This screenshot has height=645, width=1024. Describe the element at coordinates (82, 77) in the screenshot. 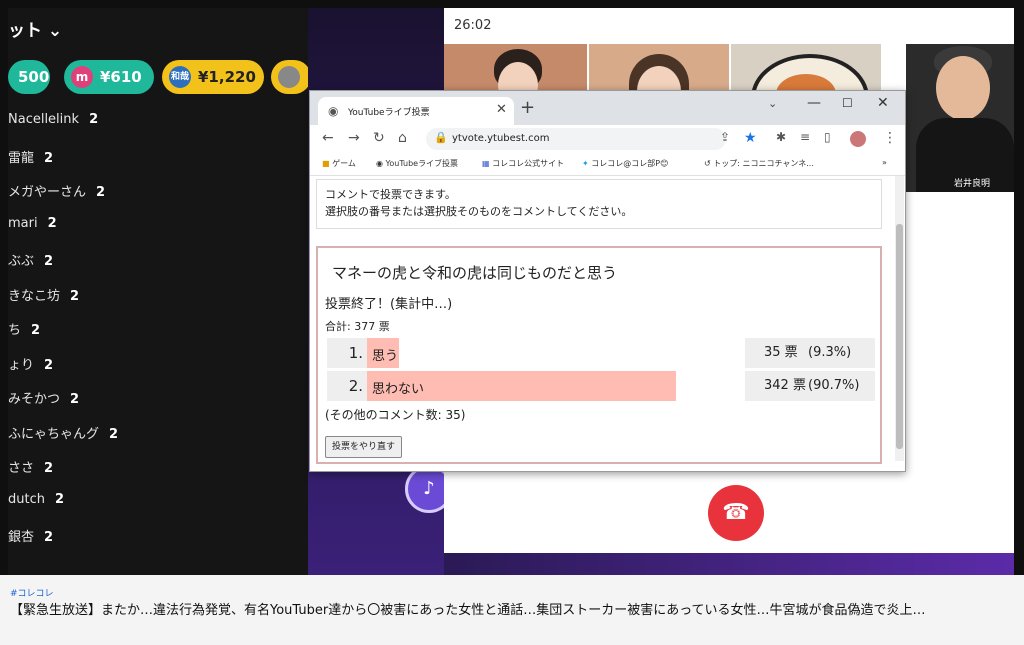

I see `avatar: m` at that location.